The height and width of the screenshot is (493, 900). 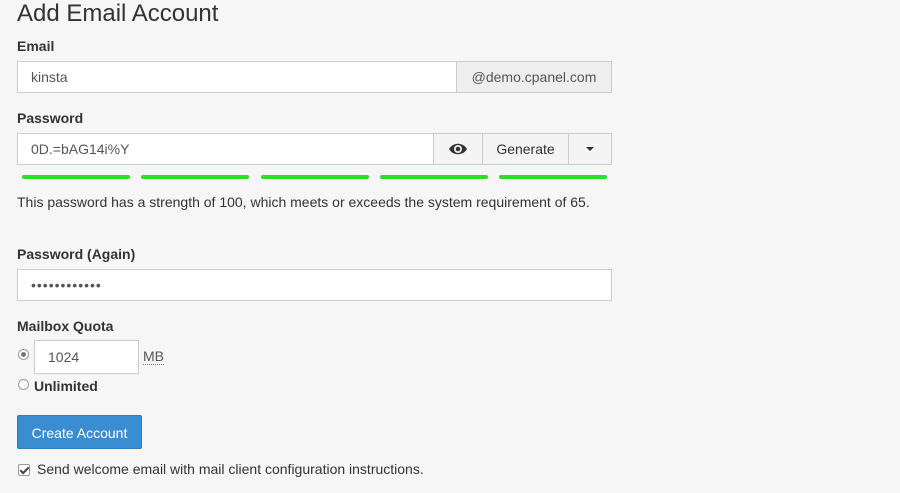 What do you see at coordinates (225, 149) in the screenshot?
I see `password-input` at bounding box center [225, 149].